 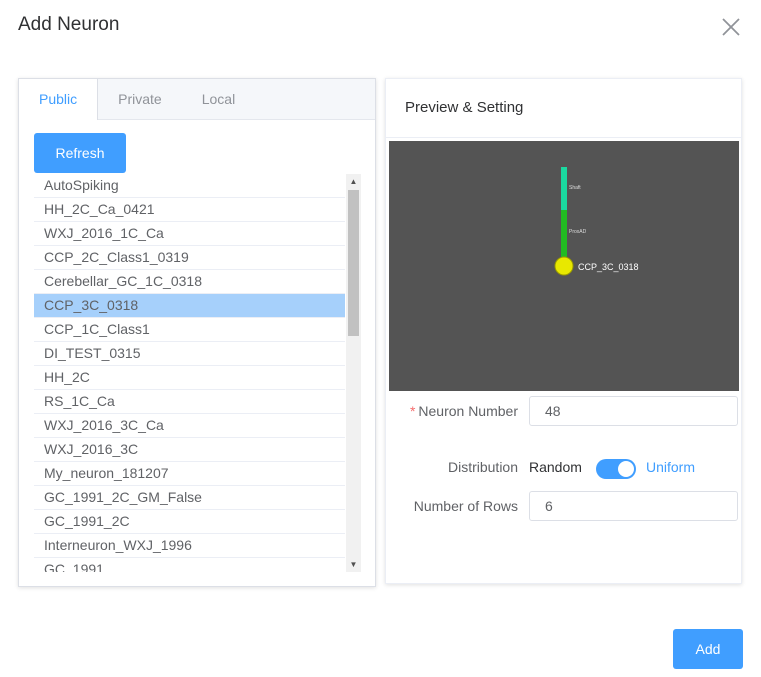 What do you see at coordinates (189, 210) in the screenshot?
I see `neuron-list-item: HH_2C_Ca_0421` at bounding box center [189, 210].